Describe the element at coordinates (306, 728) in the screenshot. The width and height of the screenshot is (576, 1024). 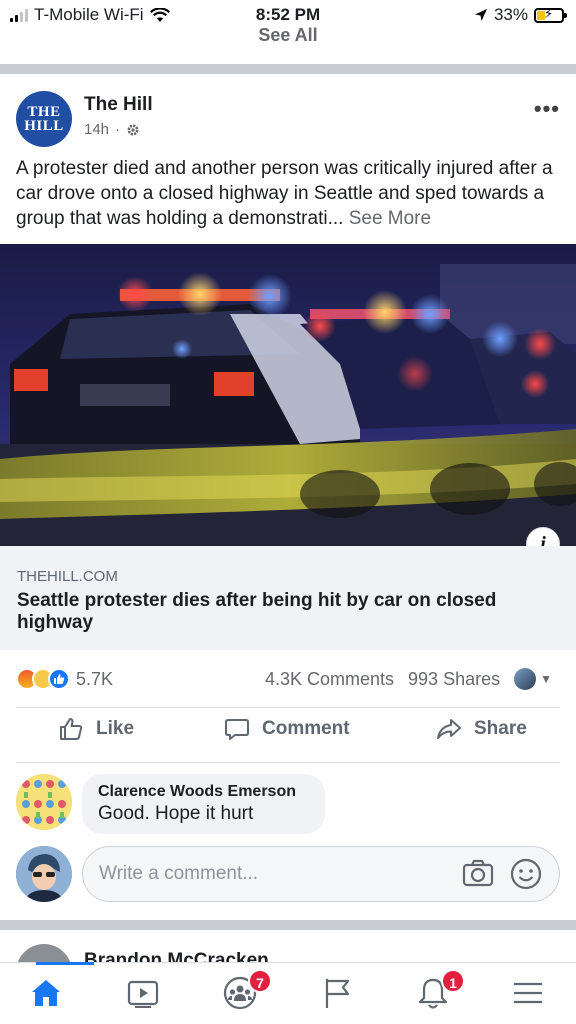
I see `comment-label: Comment` at that location.